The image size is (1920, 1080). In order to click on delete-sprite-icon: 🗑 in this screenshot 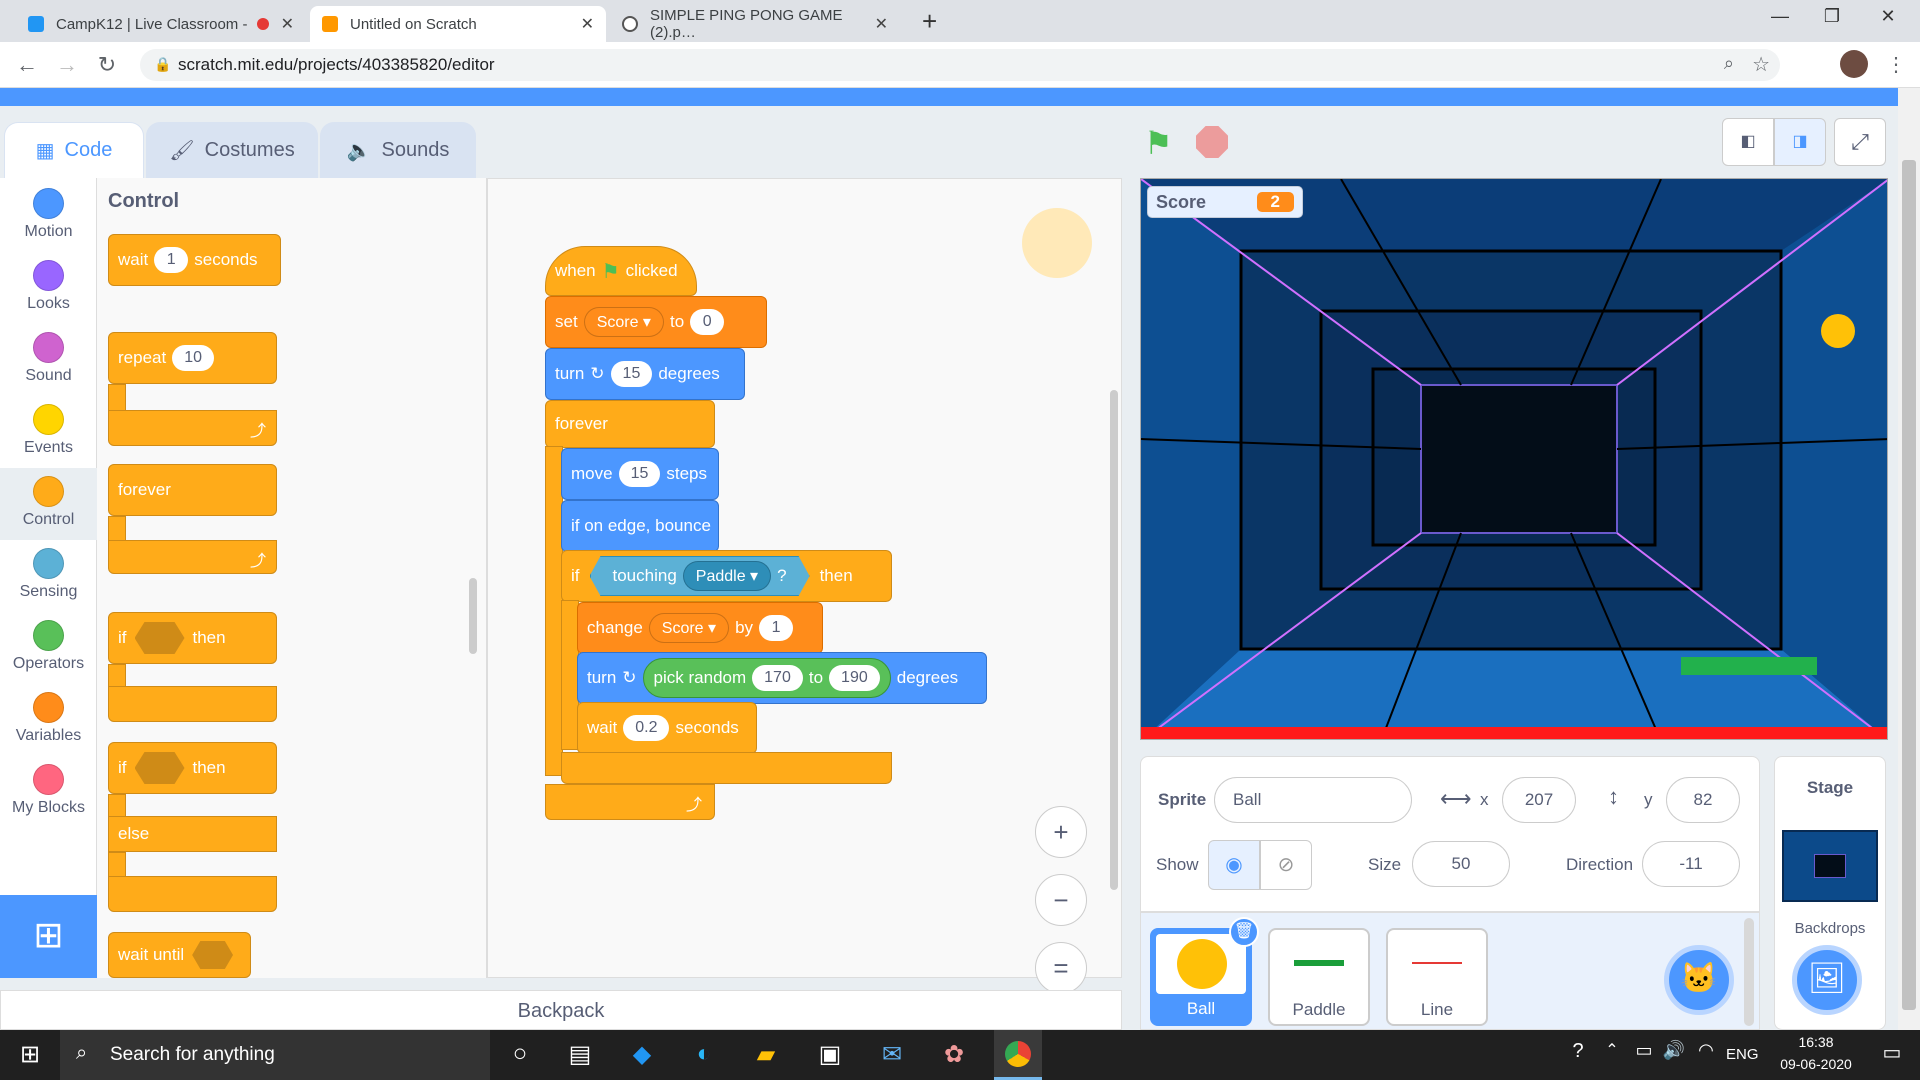, I will do `click(1244, 932)`.